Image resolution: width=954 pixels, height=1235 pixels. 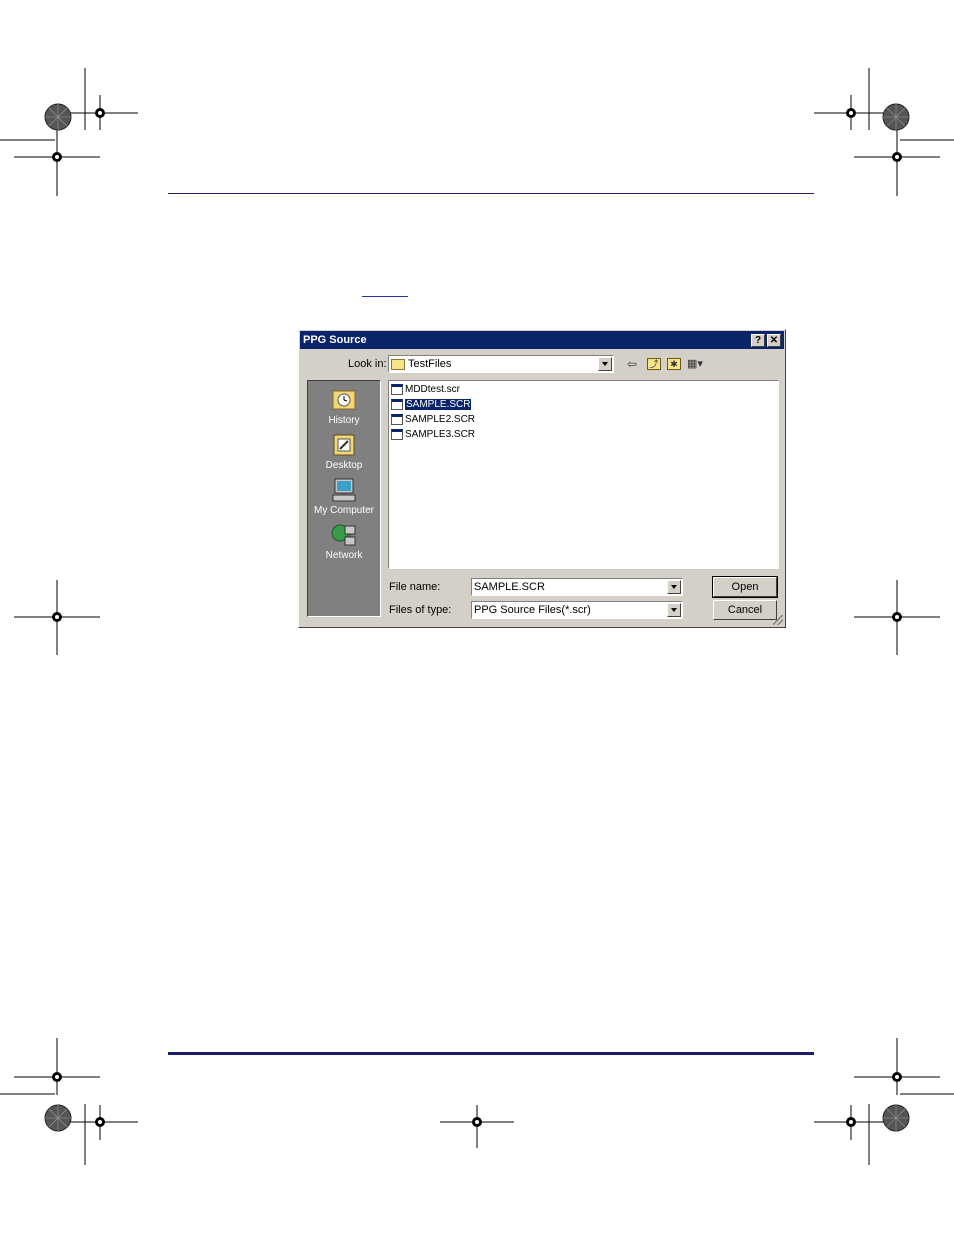 I want to click on list-item: SAMPLE2.SCR, so click(x=433, y=420).